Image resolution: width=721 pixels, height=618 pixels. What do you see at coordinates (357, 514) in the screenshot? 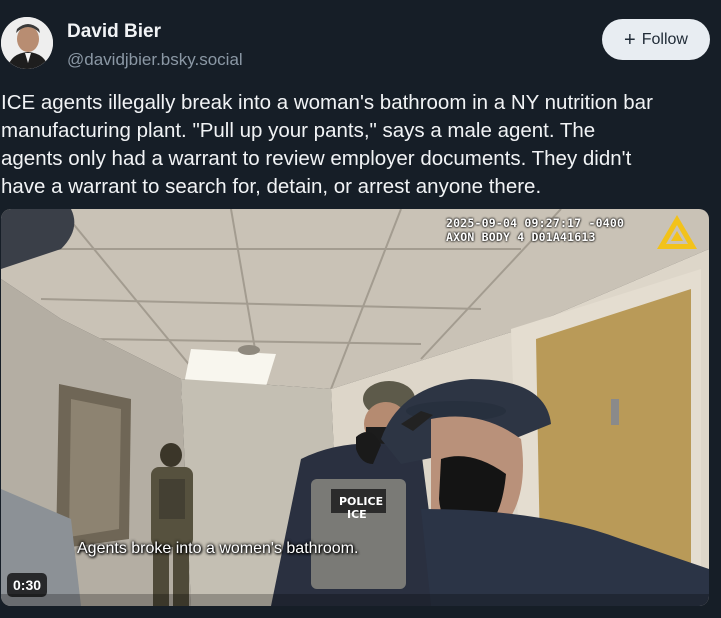
I see `vest-label-ice: ICE` at bounding box center [357, 514].